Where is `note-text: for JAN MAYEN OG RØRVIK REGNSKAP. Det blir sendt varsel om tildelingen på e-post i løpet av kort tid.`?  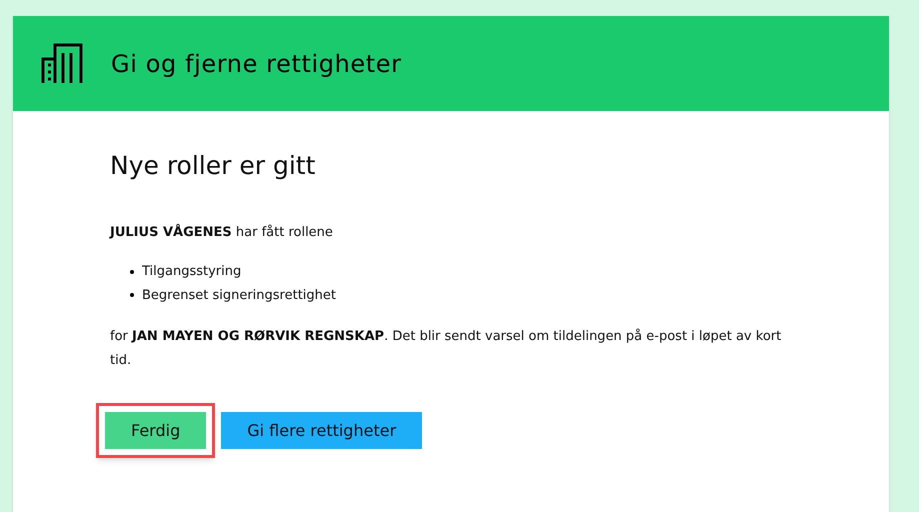
note-text: for JAN MAYEN OG RØRVIK REGNSKAP. Det blir sendt varsel om tildelingen på e-post i løpet av kort tid. is located at coordinates (446, 349).